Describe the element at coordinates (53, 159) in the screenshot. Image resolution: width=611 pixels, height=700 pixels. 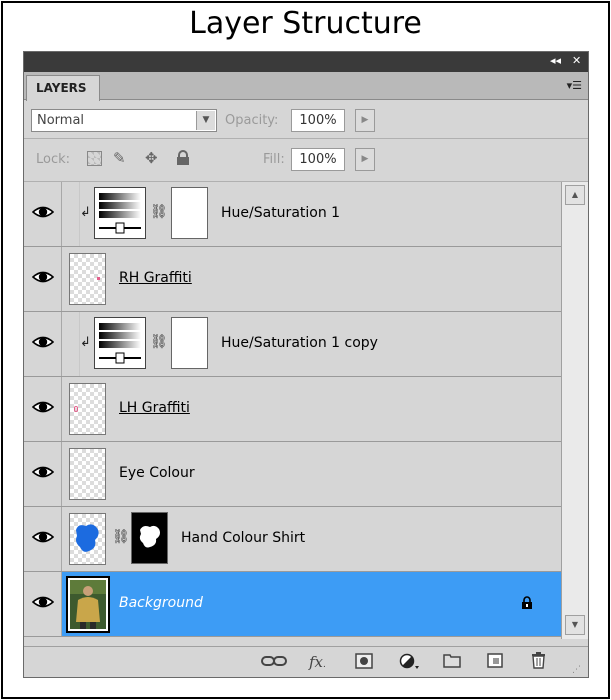
I see `lock-label: Lock:` at that location.